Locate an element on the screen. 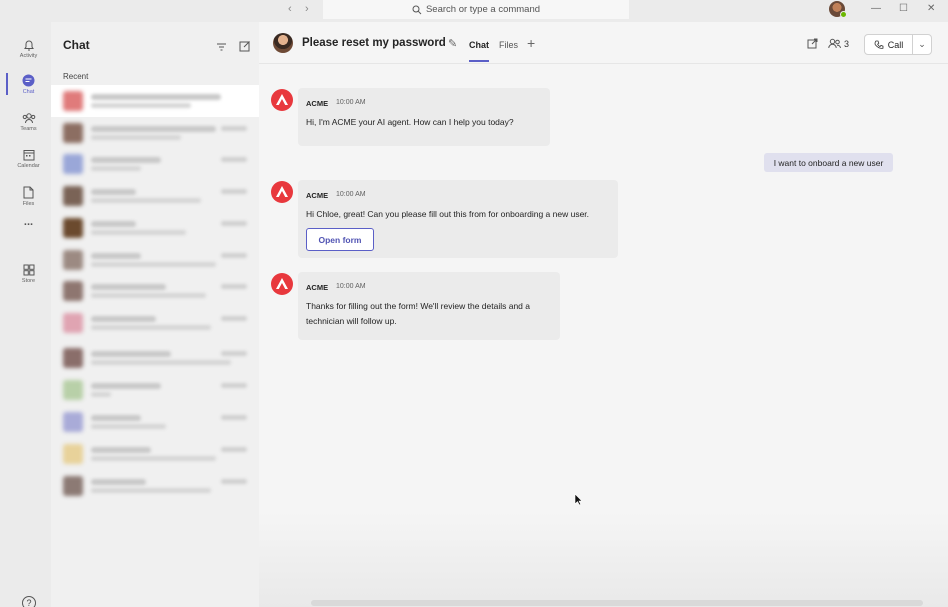 Image resolution: width=948 pixels, height=607 pixels. search-icon is located at coordinates (417, 9).